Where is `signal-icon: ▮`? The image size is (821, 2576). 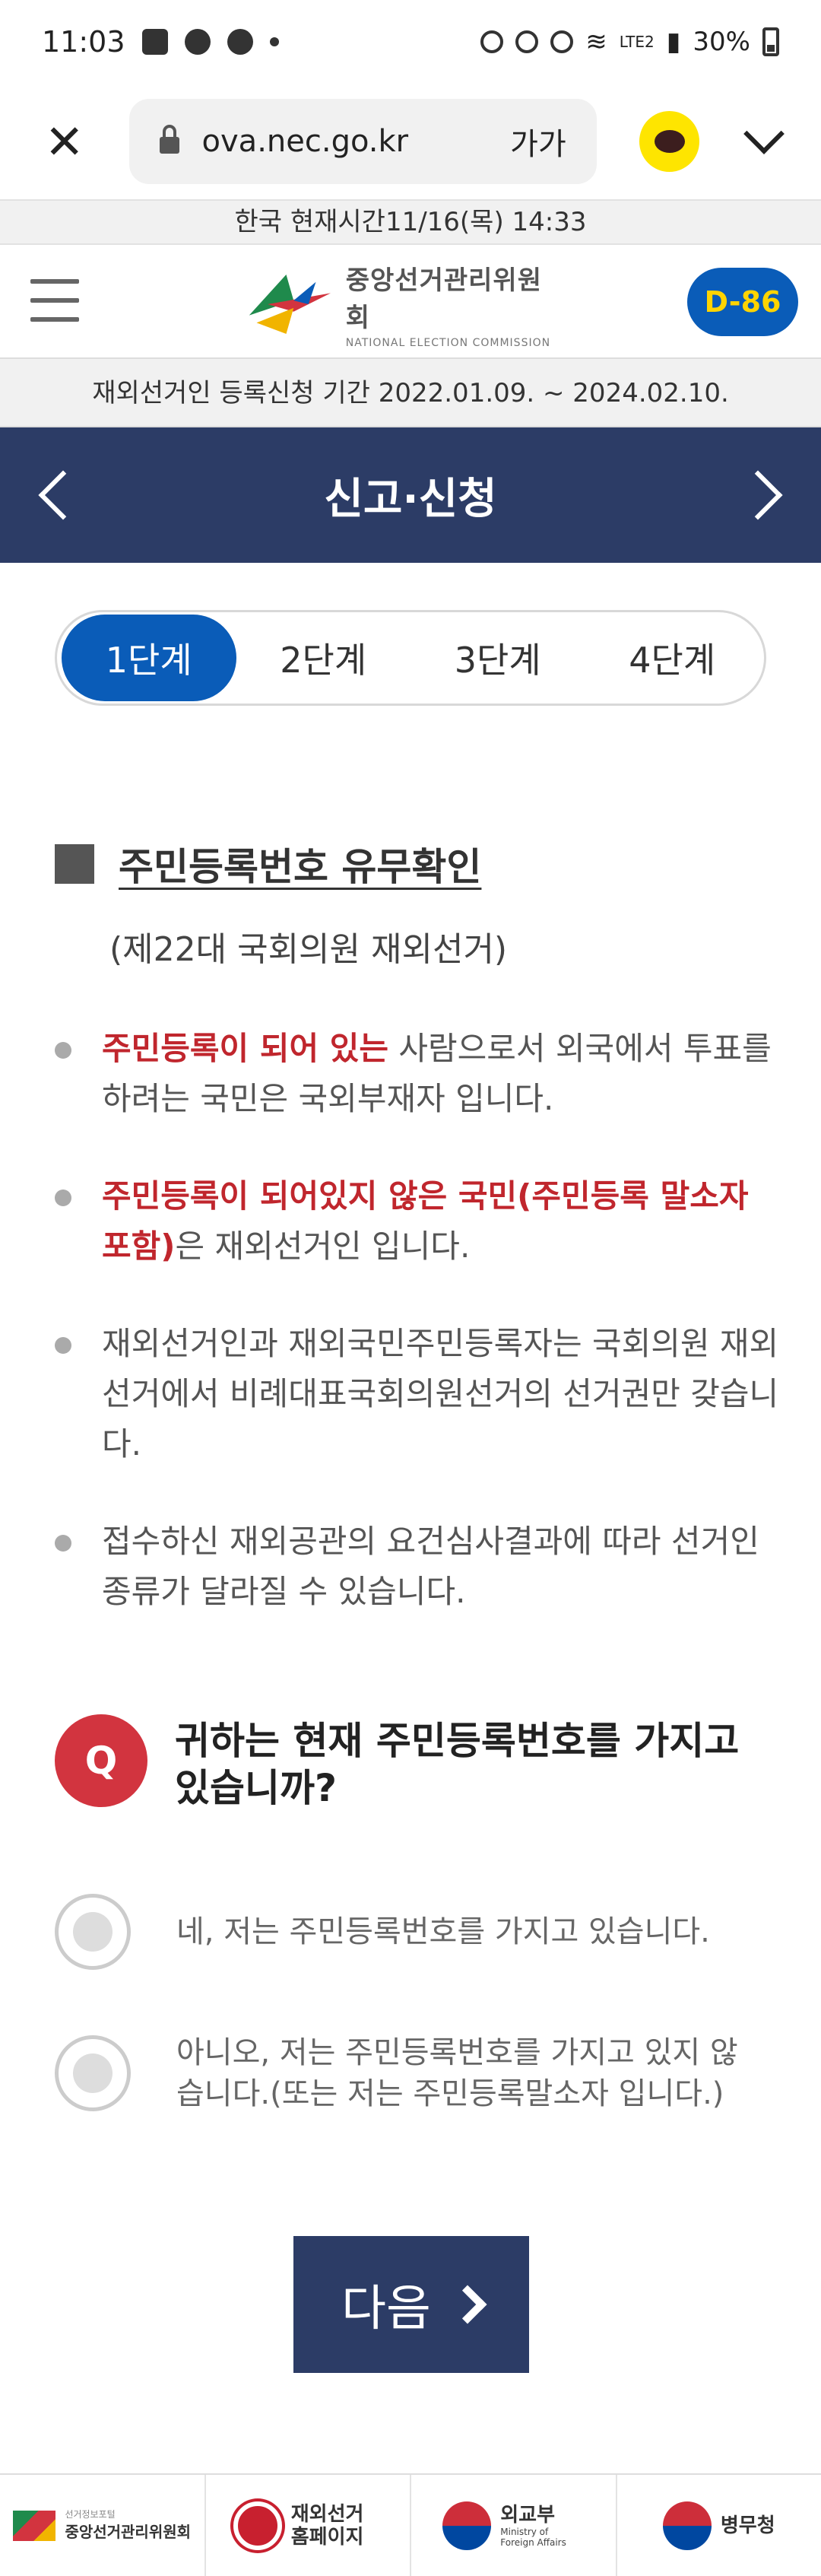 signal-icon: ▮ is located at coordinates (674, 42).